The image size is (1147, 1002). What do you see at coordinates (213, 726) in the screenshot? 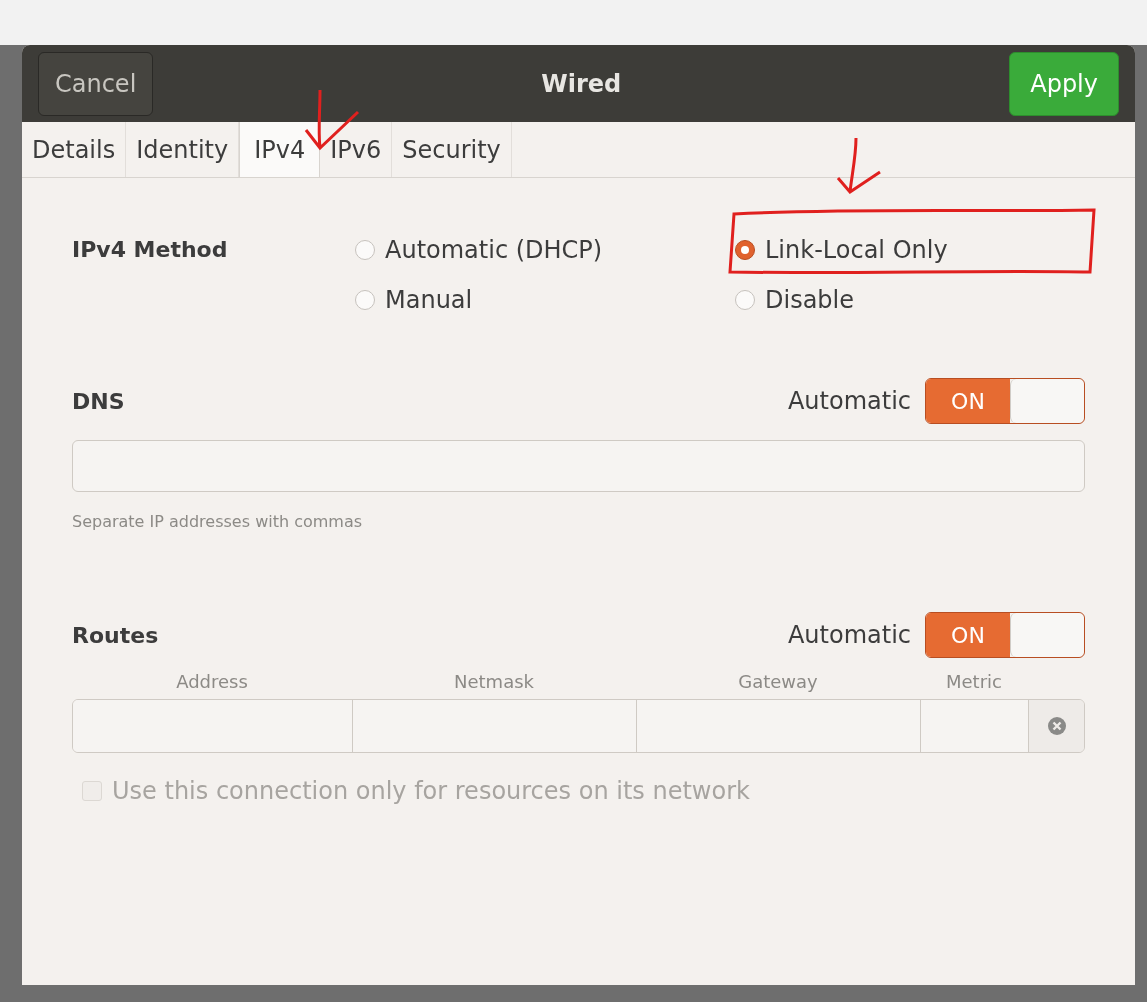
I see `address-input-field` at bounding box center [213, 726].